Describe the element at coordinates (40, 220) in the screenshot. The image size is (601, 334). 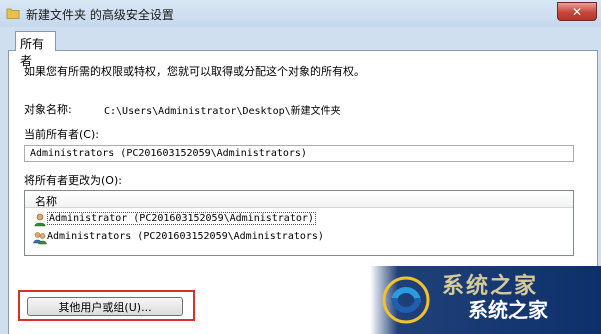
I see `user-icon` at that location.